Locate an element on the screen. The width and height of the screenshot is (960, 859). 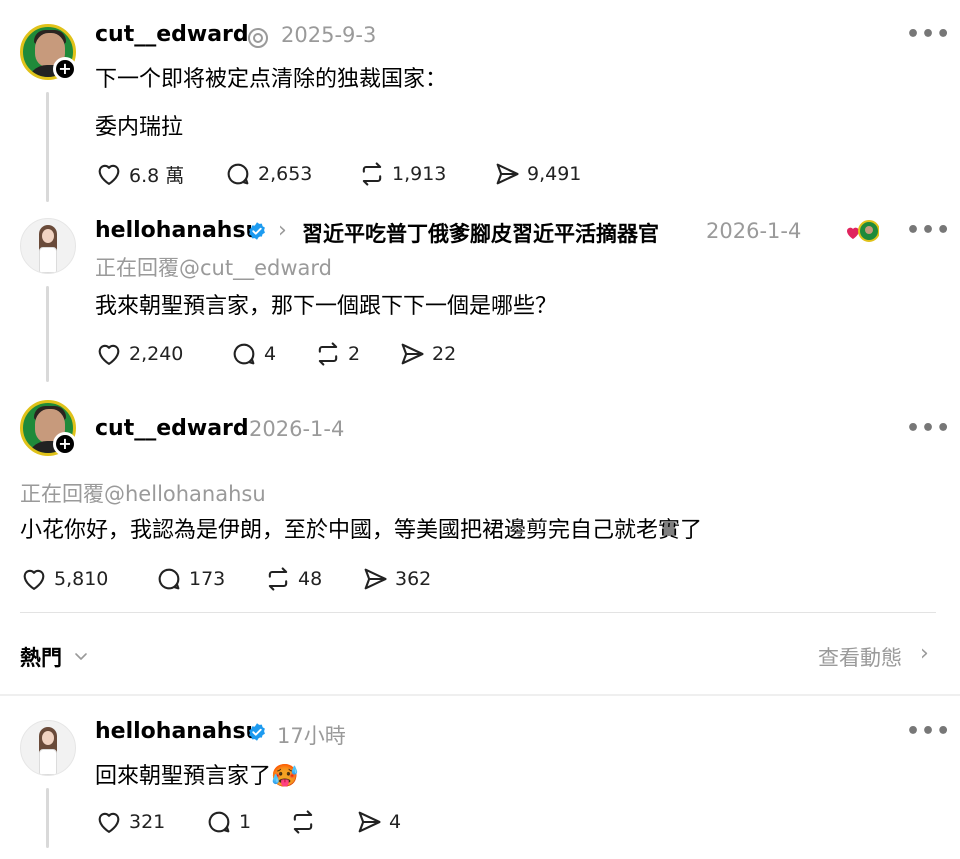
share-button: 362 is located at coordinates (396, 579).